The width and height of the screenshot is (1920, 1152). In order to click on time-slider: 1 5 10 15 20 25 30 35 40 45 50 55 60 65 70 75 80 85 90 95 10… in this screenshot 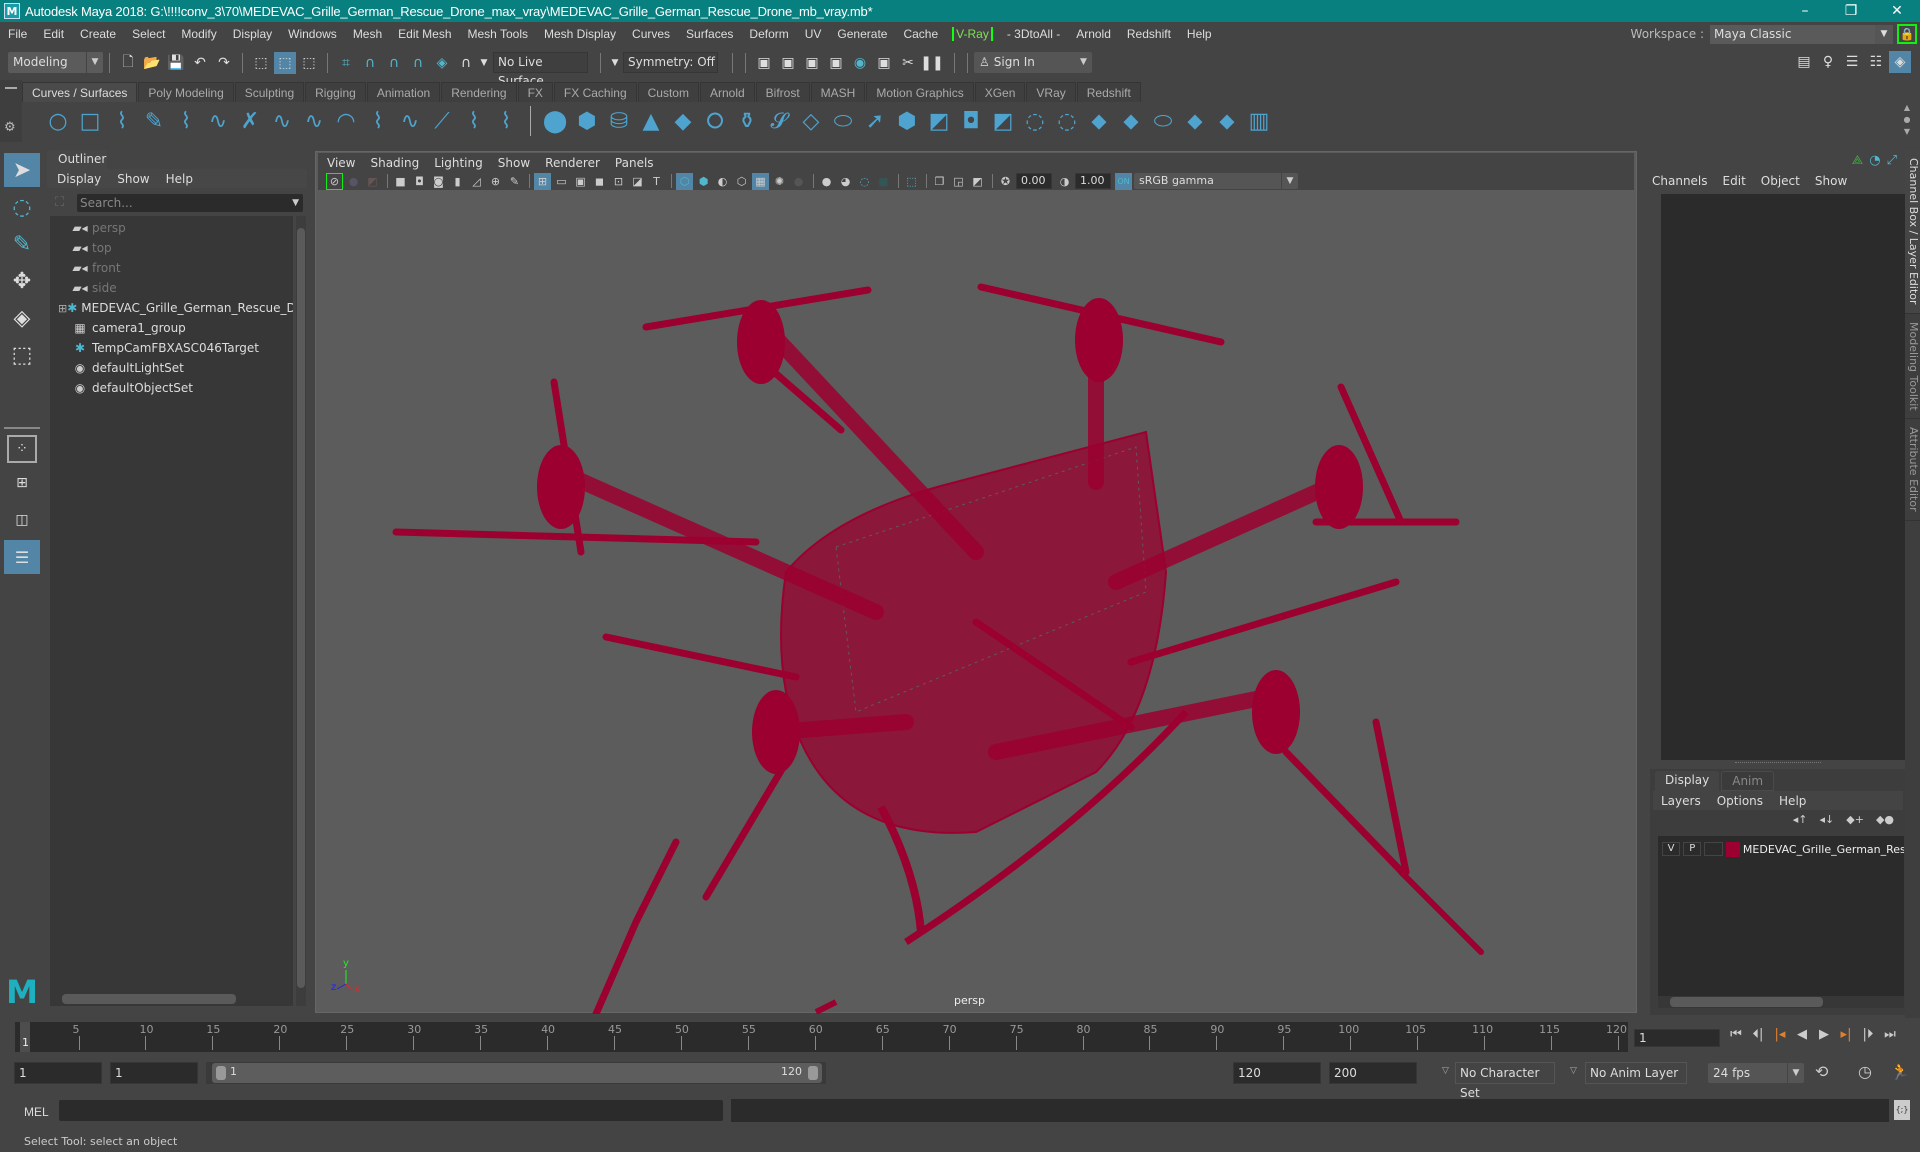, I will do `click(821, 1037)`.